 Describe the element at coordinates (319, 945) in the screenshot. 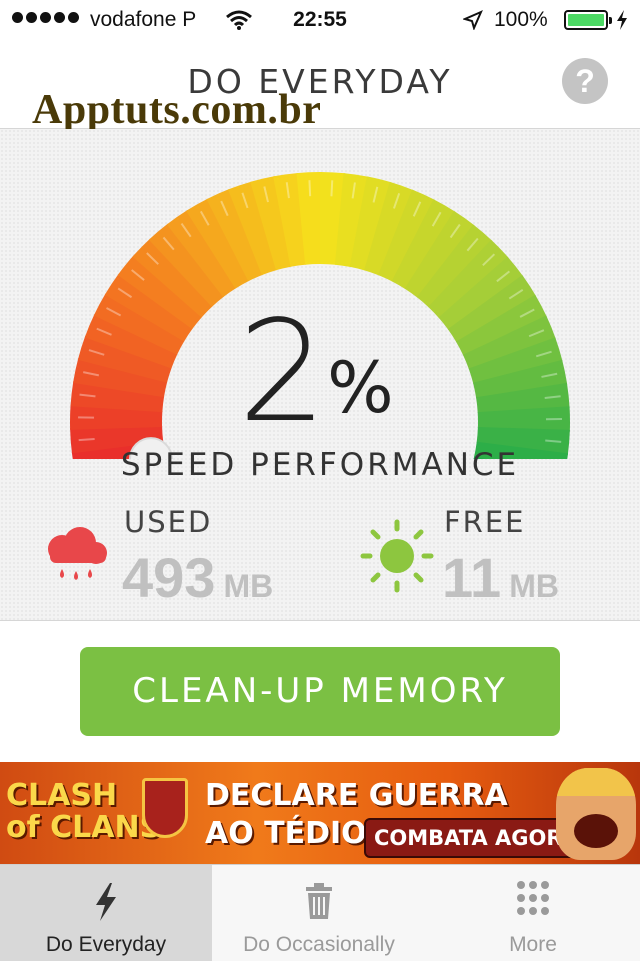

I see `tab-label: Do Occasionally` at that location.